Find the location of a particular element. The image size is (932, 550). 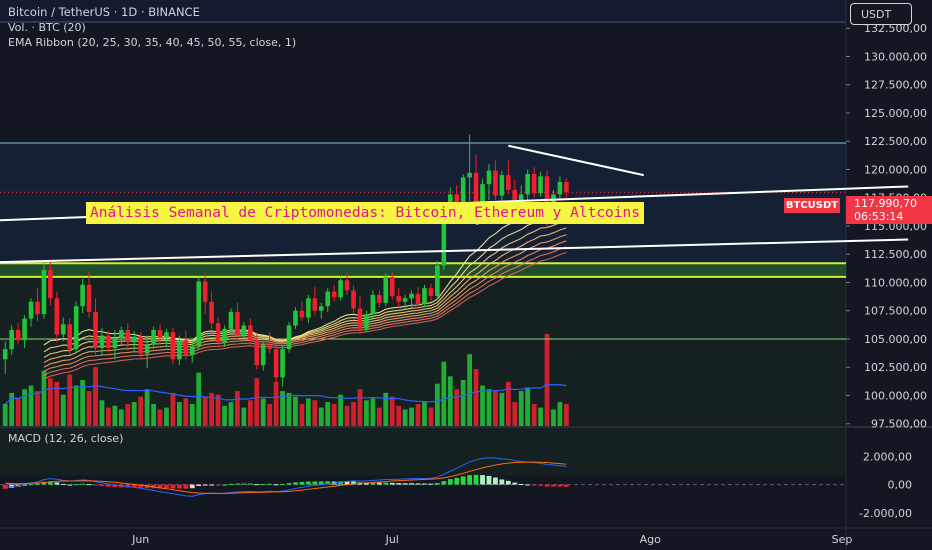

price-tick-label: 105.000,00 is located at coordinates (895, 339).